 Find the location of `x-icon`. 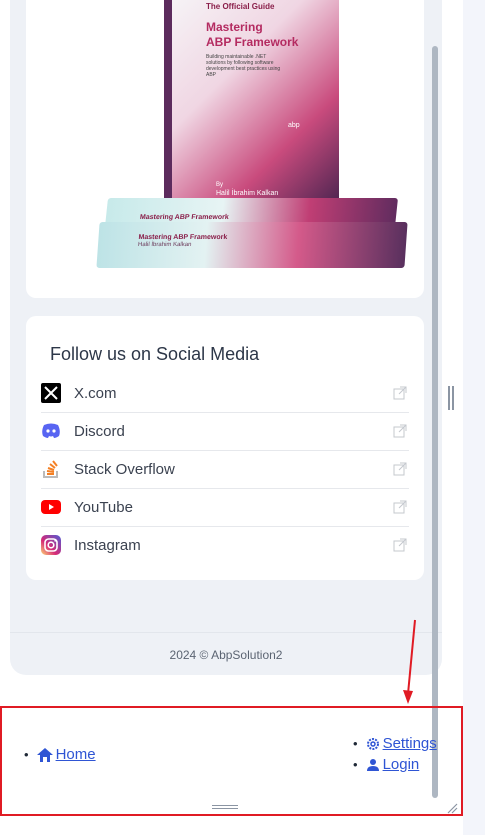

x-icon is located at coordinates (51, 393).